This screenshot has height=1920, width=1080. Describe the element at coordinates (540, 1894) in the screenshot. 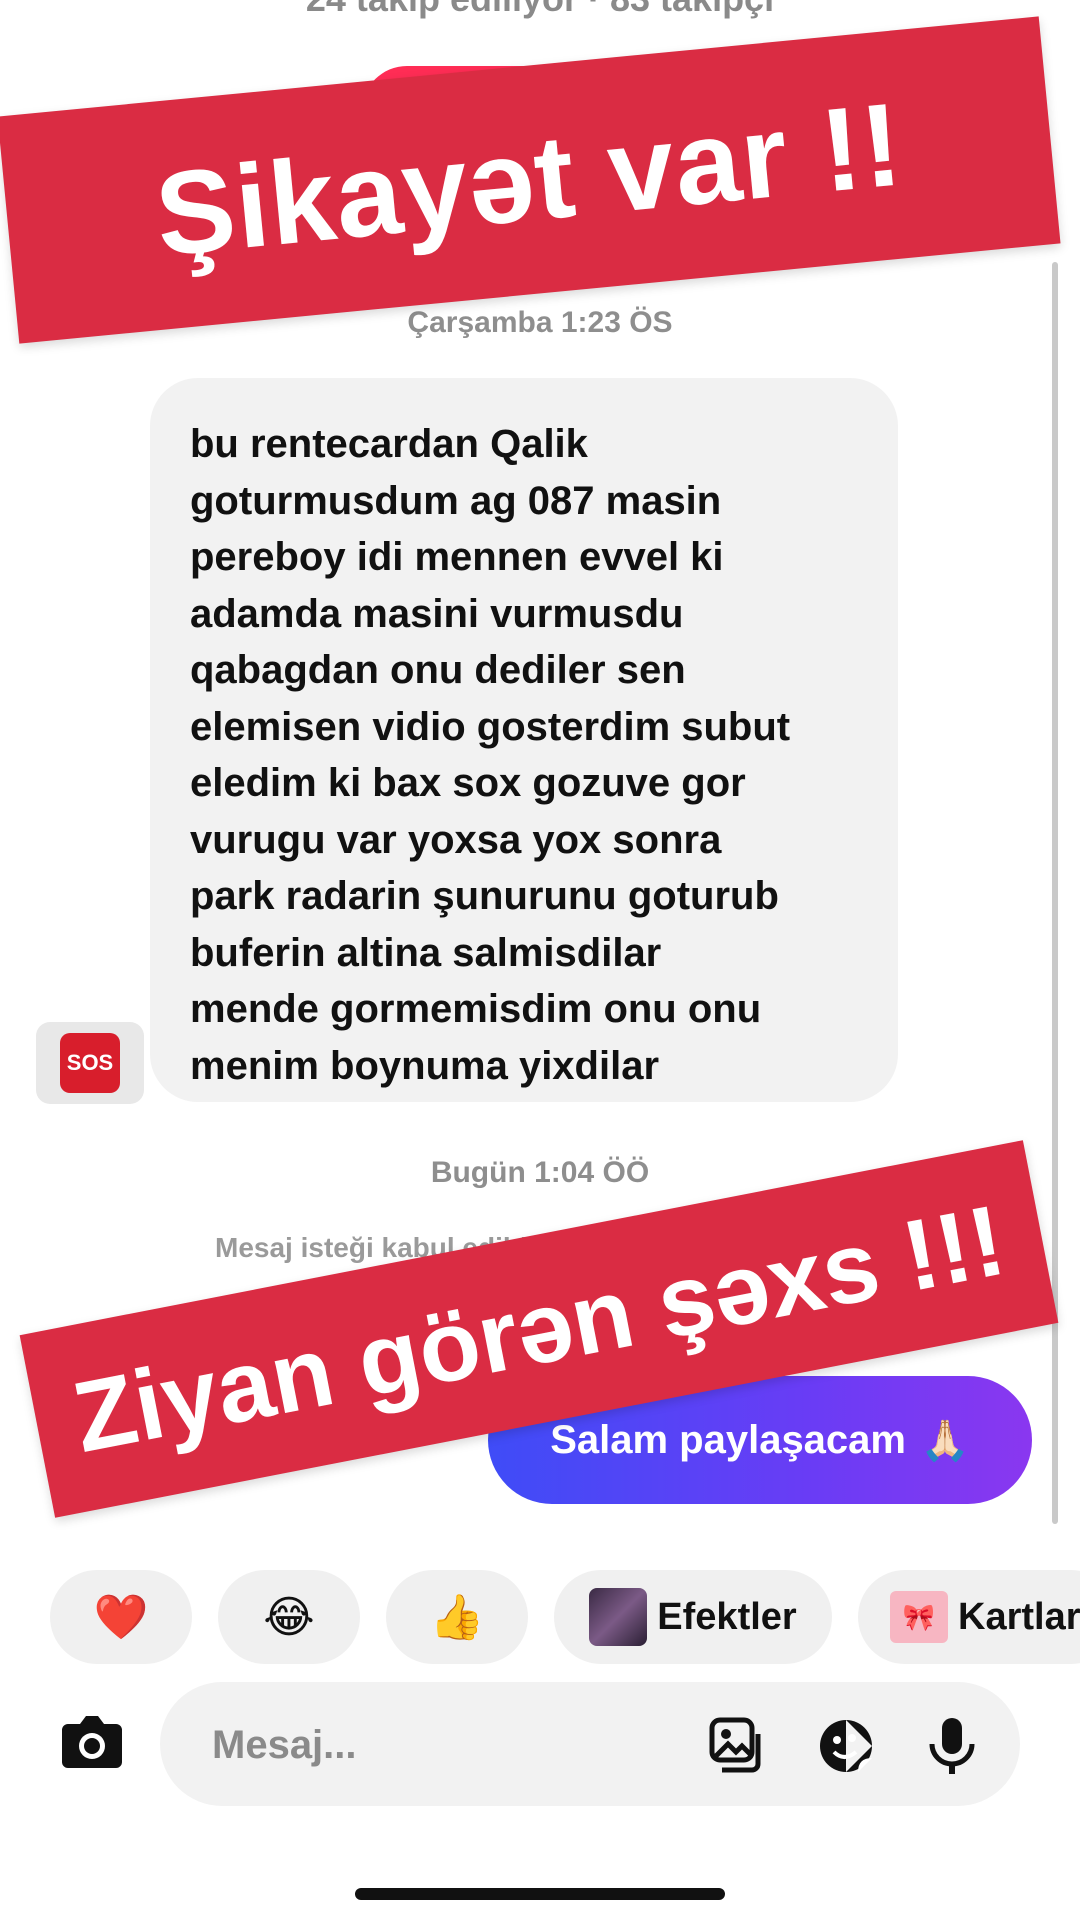

I see `home-indicator` at that location.